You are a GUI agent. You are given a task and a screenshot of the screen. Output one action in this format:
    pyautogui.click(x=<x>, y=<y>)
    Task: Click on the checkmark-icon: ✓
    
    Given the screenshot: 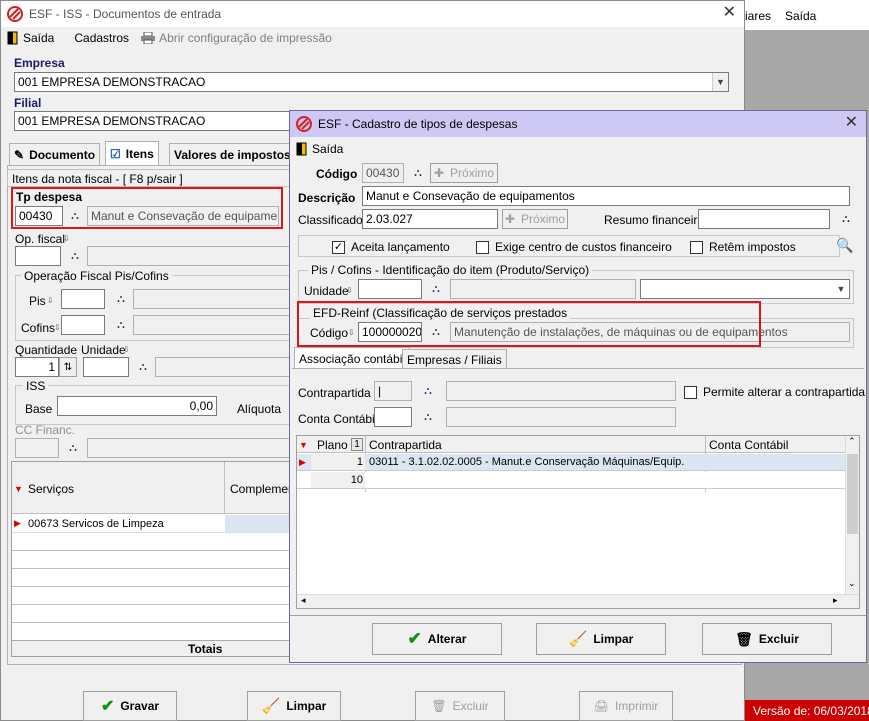 What is the action you would take?
    pyautogui.click(x=338, y=247)
    